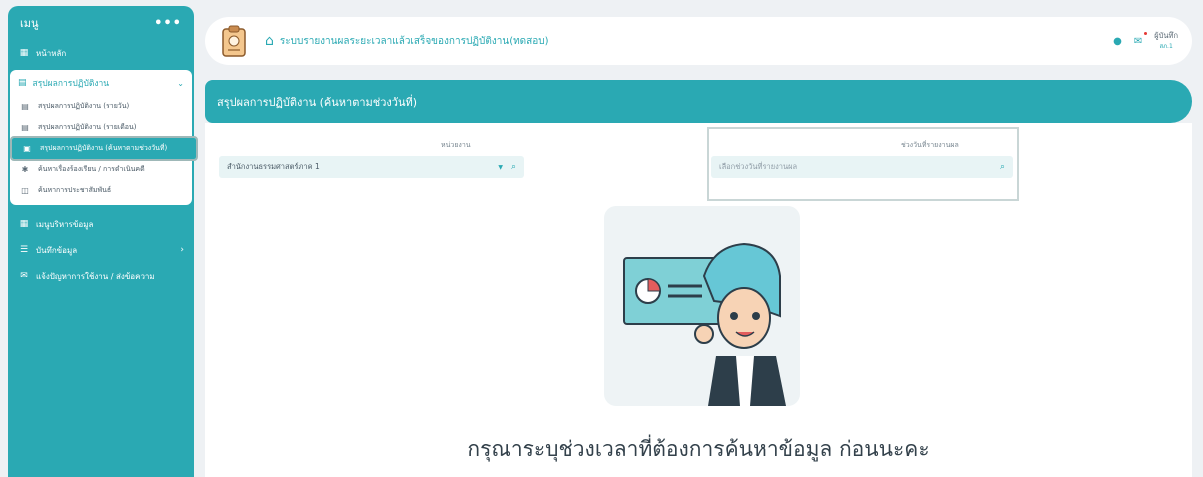 This screenshot has height=477, width=1203. What do you see at coordinates (91, 169) in the screenshot?
I see `sidebar-item-label: ค้นหาเรื่องร้องเรียน / การดำเนินคดี` at bounding box center [91, 169].